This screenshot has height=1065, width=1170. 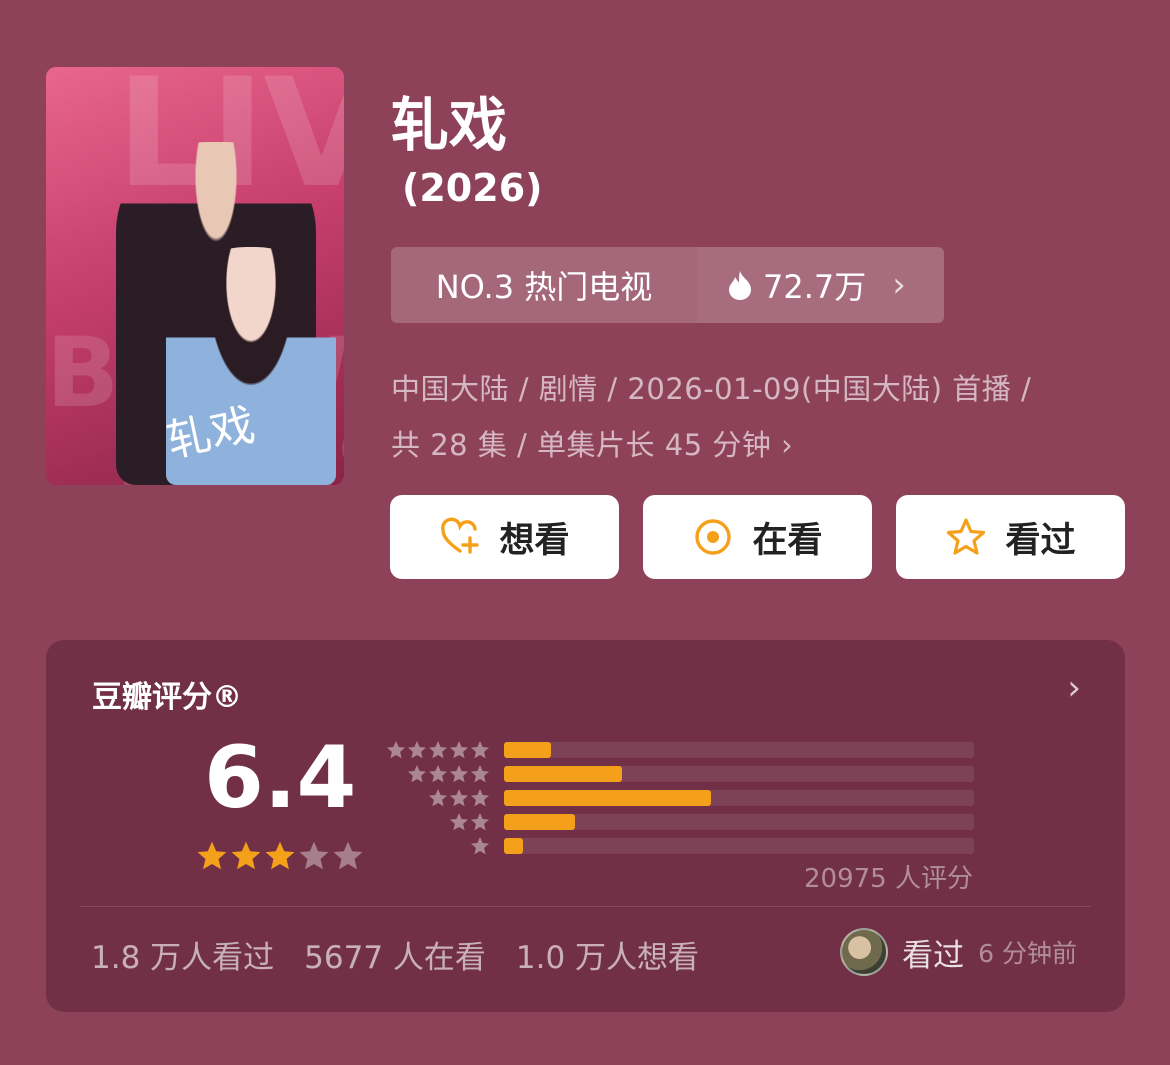 What do you see at coordinates (933, 955) in the screenshot?
I see `recent-label: 看过` at bounding box center [933, 955].